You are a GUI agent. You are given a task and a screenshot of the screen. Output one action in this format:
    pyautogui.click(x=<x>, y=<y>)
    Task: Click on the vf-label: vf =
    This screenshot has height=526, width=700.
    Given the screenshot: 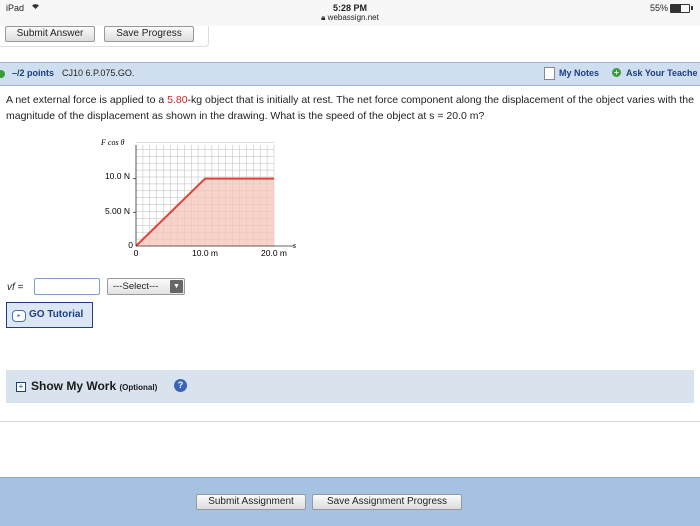 What is the action you would take?
    pyautogui.click(x=15, y=287)
    